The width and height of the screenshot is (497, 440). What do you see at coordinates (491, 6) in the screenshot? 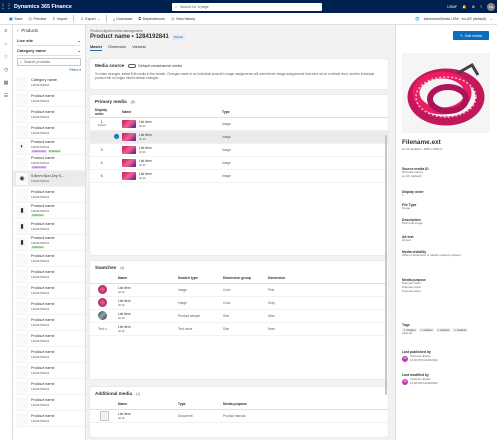
I see `user-avatar: CE` at bounding box center [491, 6].